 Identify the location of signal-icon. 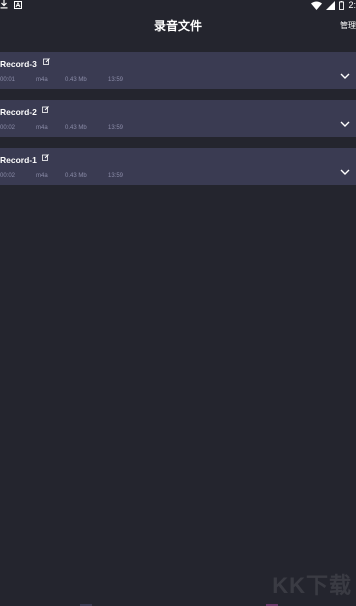
(331, 5).